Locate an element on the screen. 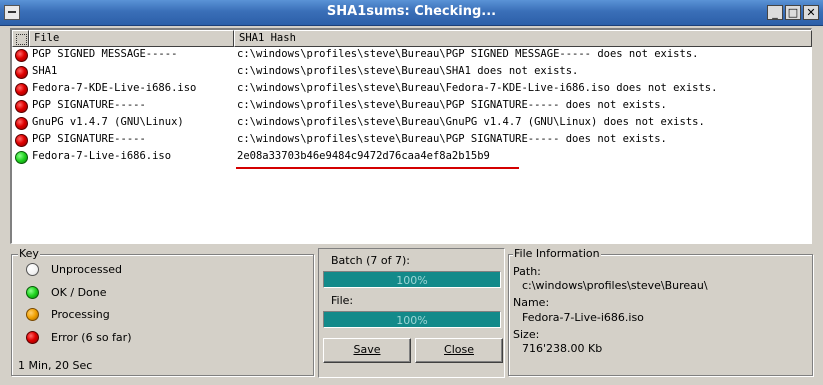  close-window-button: ✕ is located at coordinates (811, 12).